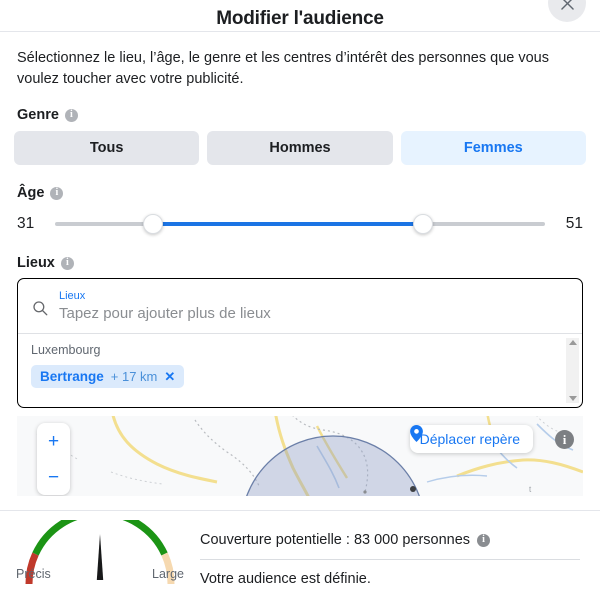  I want to click on map-info-icon: i, so click(564, 439).